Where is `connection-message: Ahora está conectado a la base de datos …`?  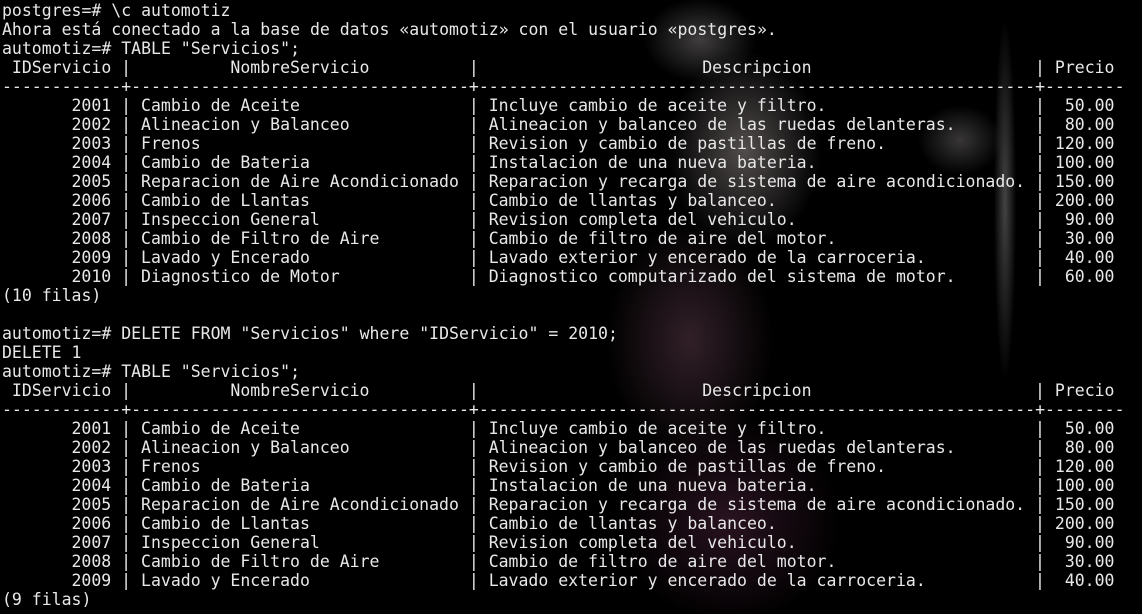 connection-message: Ahora está conectado a la base de datos … is located at coordinates (389, 29).